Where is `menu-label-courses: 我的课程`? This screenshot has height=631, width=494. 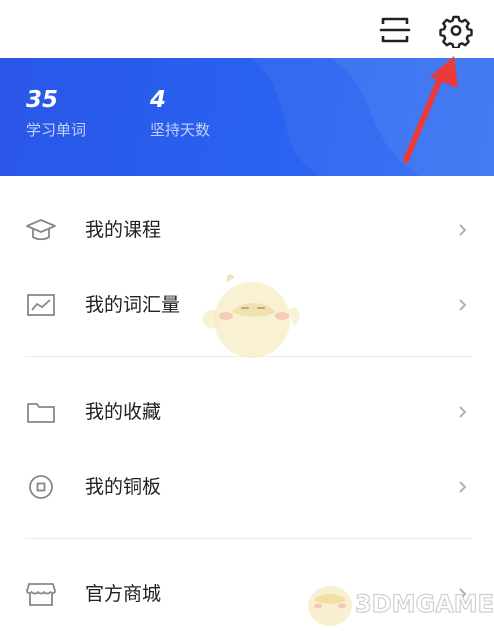
menu-label-courses: 我的课程 is located at coordinates (123, 230).